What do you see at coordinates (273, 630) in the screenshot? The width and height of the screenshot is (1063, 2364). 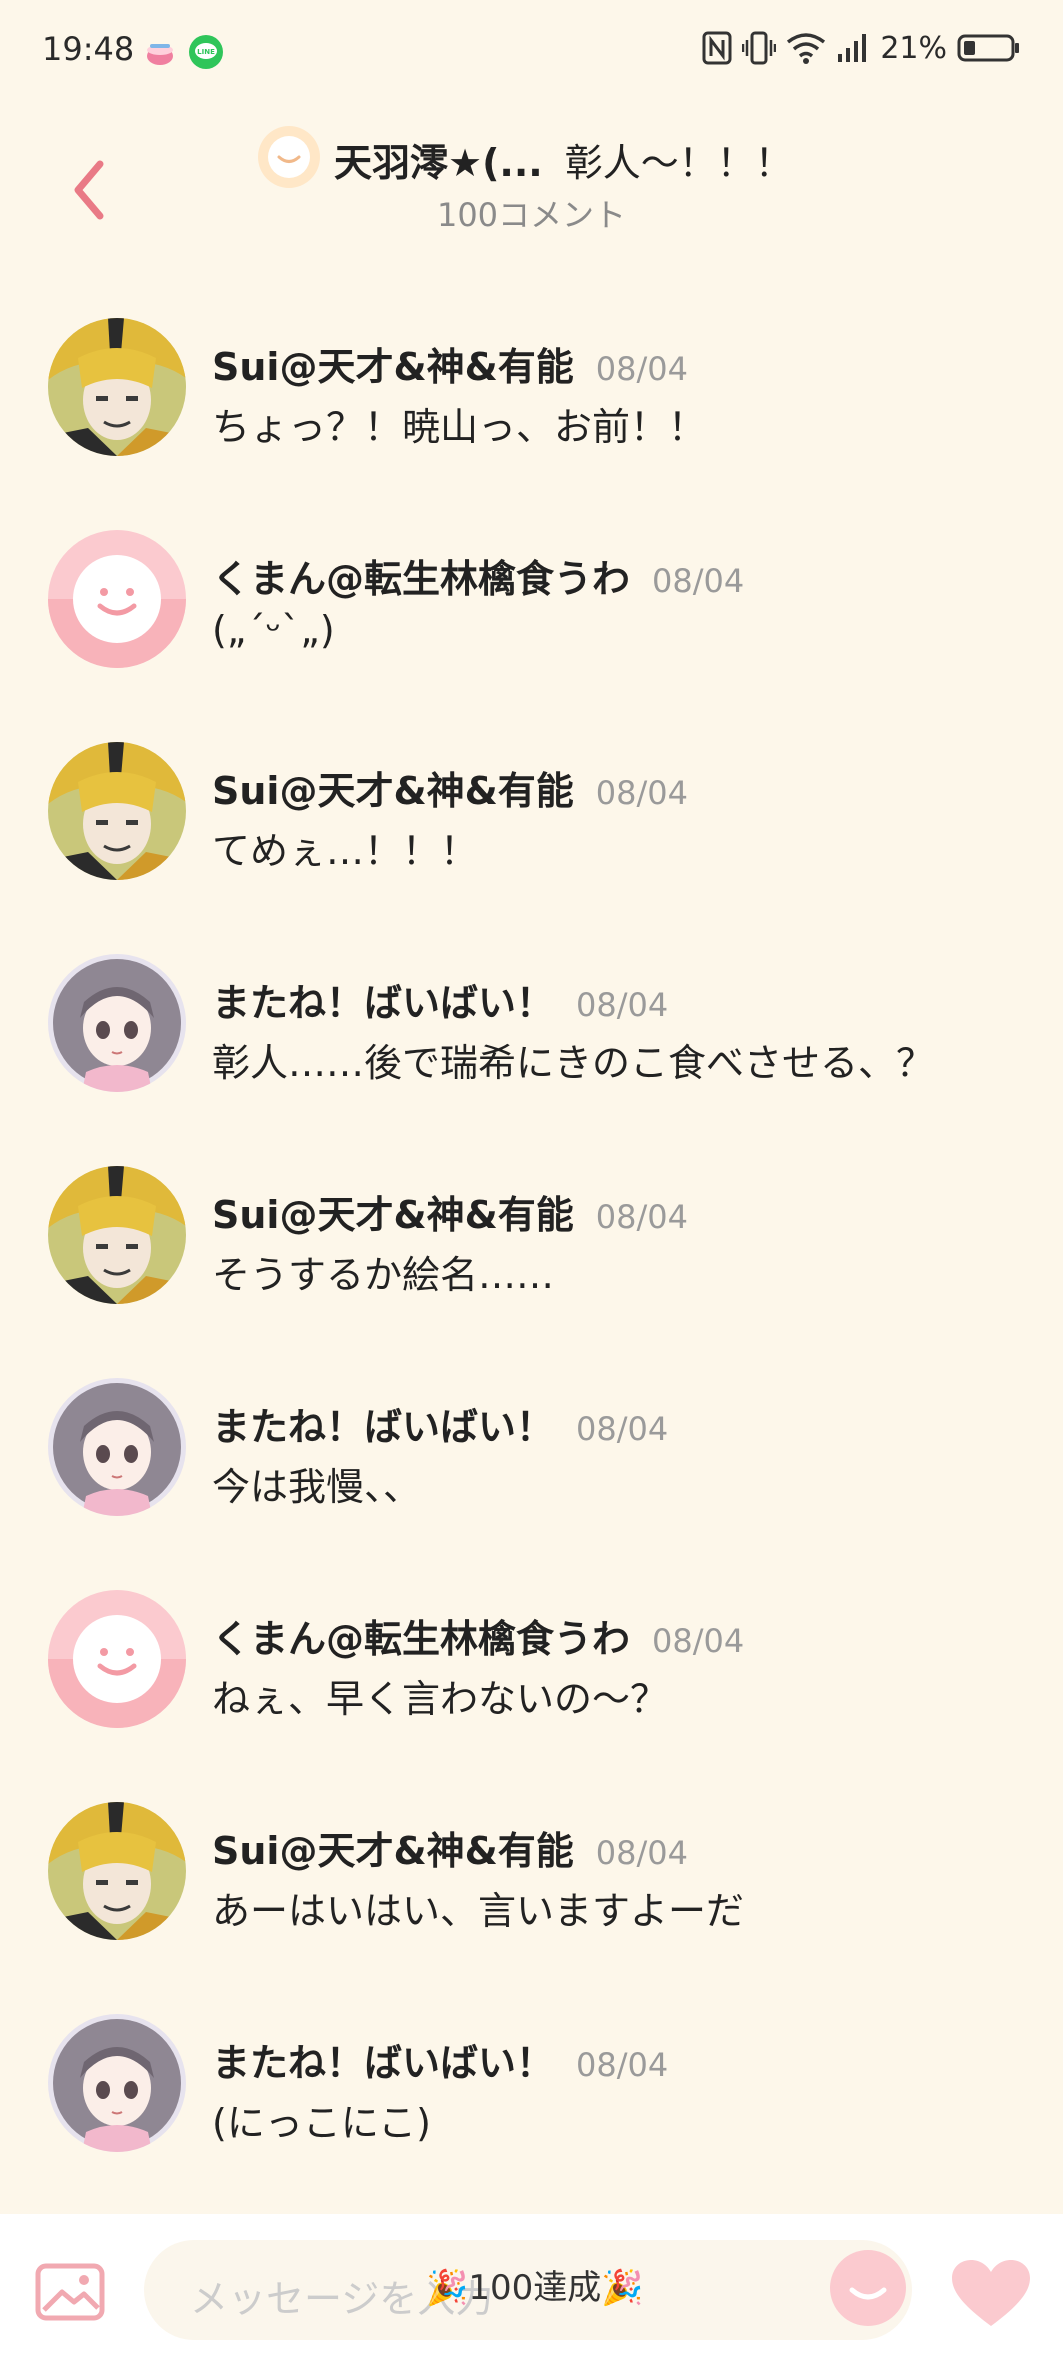 I see `message-text: („´ᵕ`„)` at bounding box center [273, 630].